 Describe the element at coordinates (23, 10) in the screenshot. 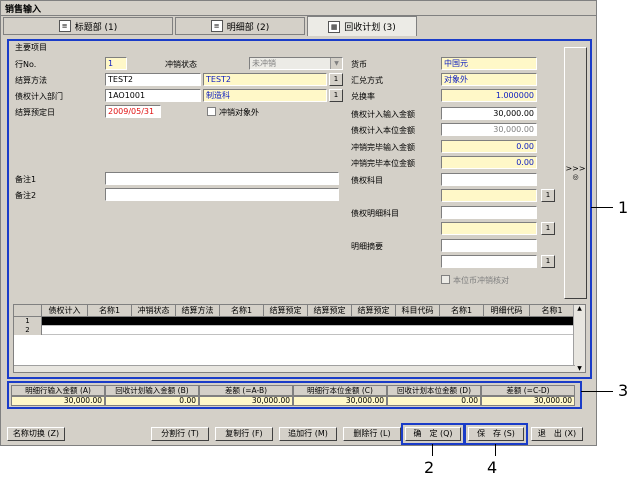

I see `window-title: 销售输入` at that location.